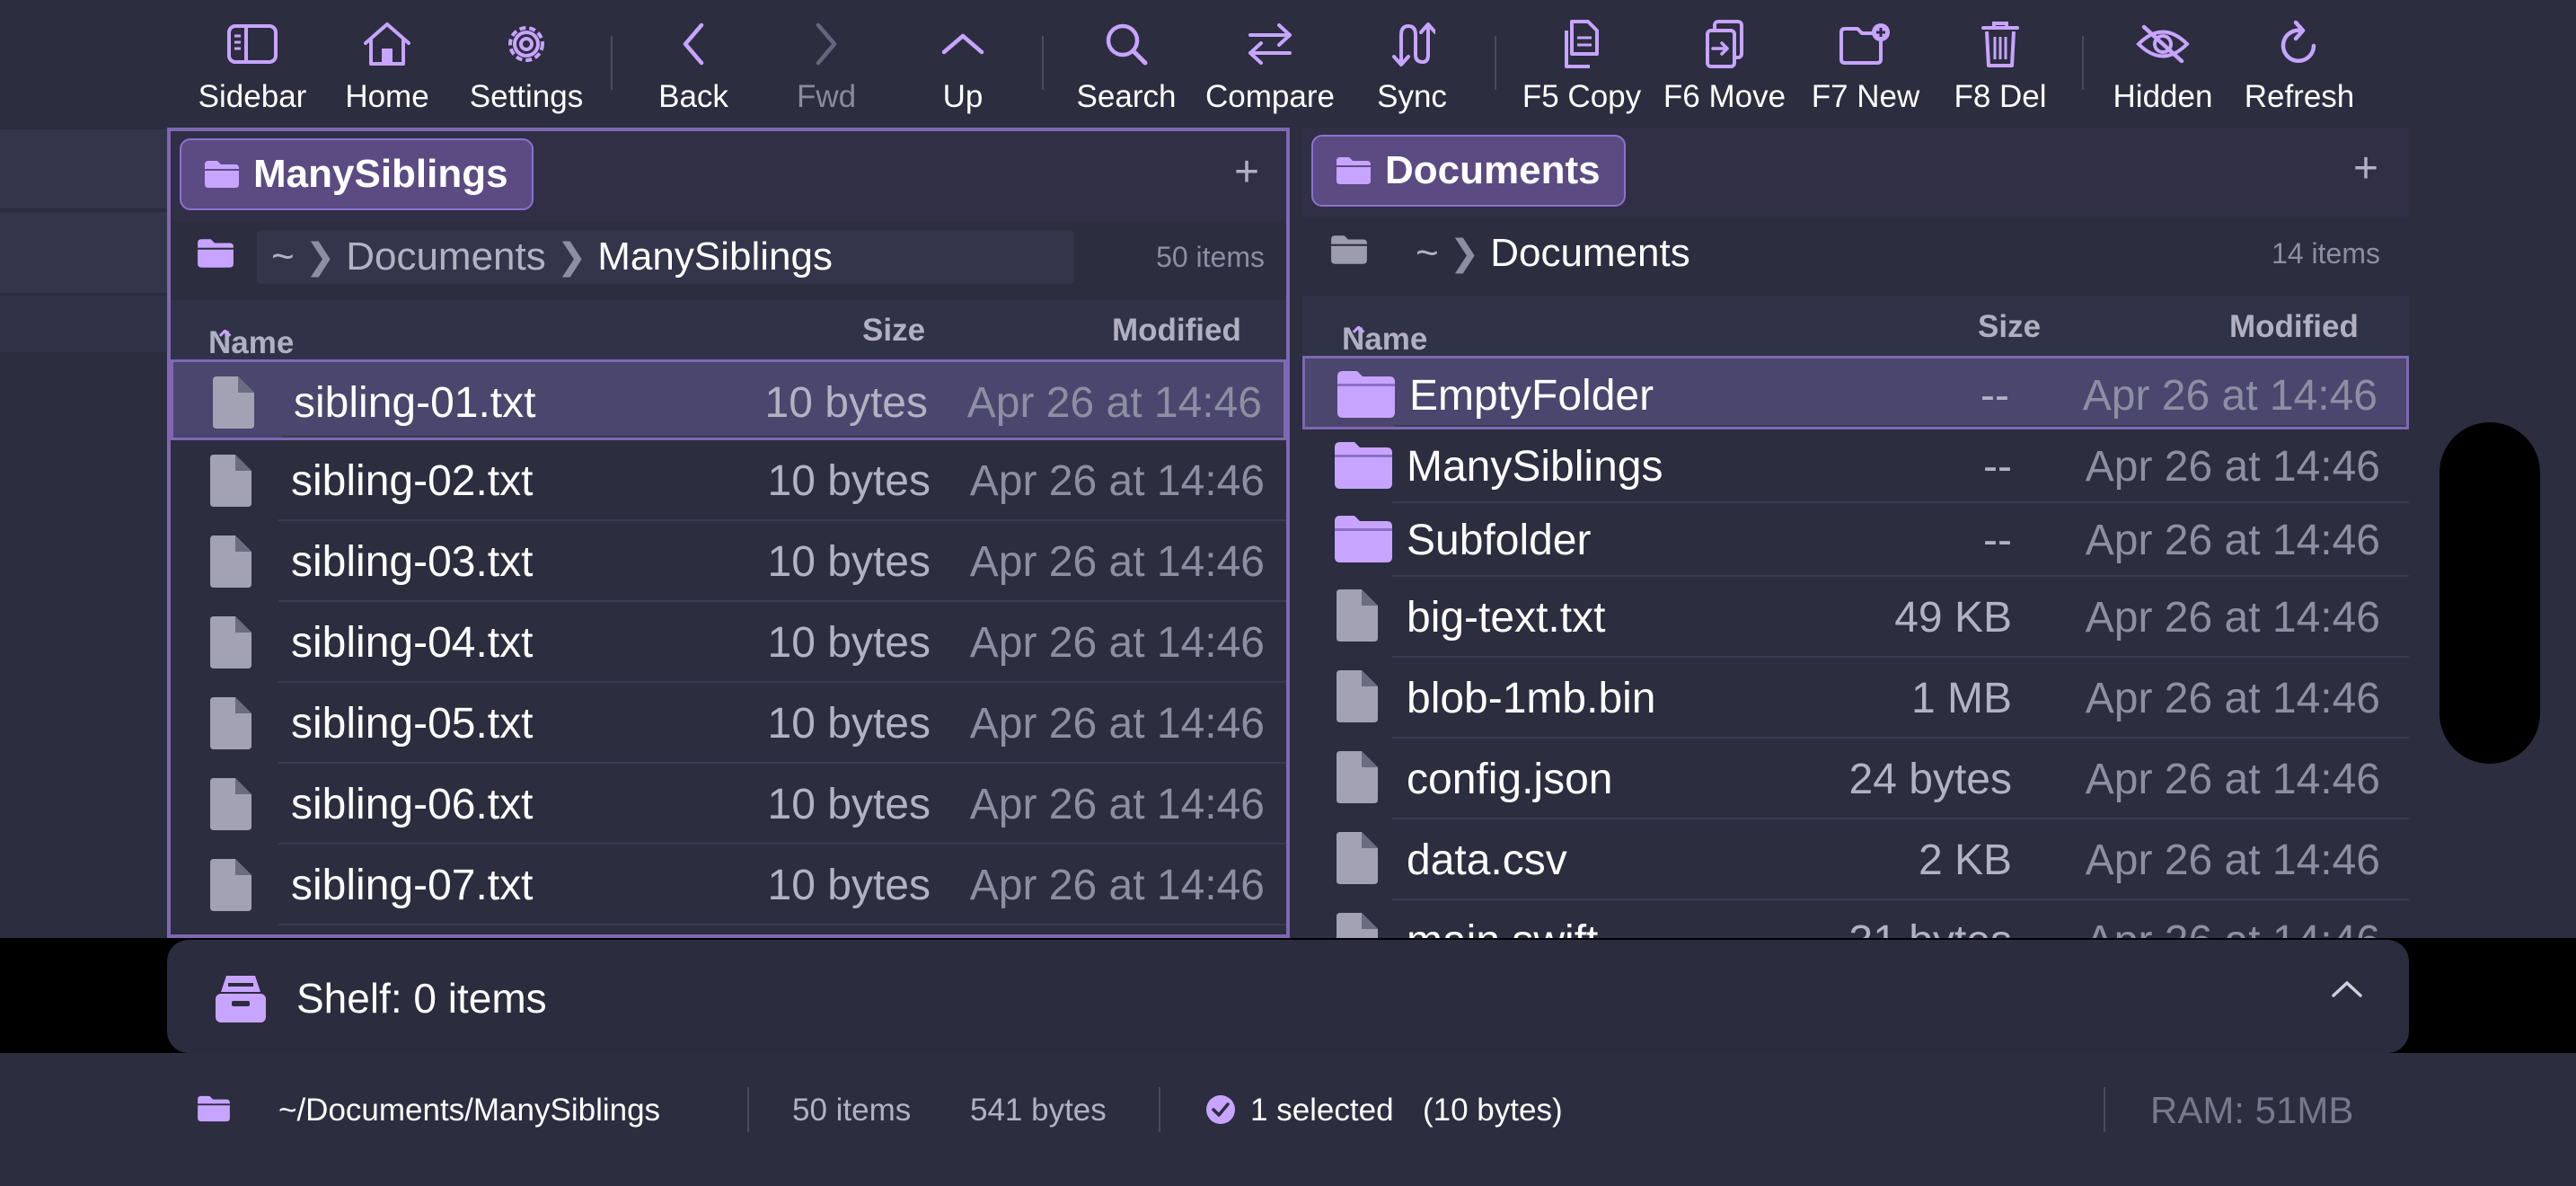 This screenshot has width=2576, height=1186. I want to click on file-row: big-text.txt 49 KB Apr 26 at 14:46, so click(1855, 617).